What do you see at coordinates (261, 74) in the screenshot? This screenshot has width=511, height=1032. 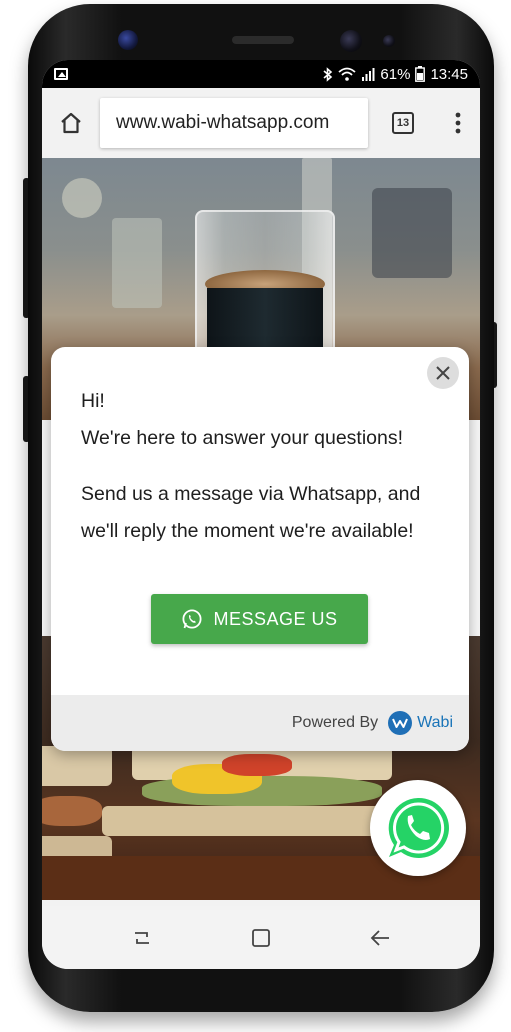 I see `status-bar: 61% 13:45` at bounding box center [261, 74].